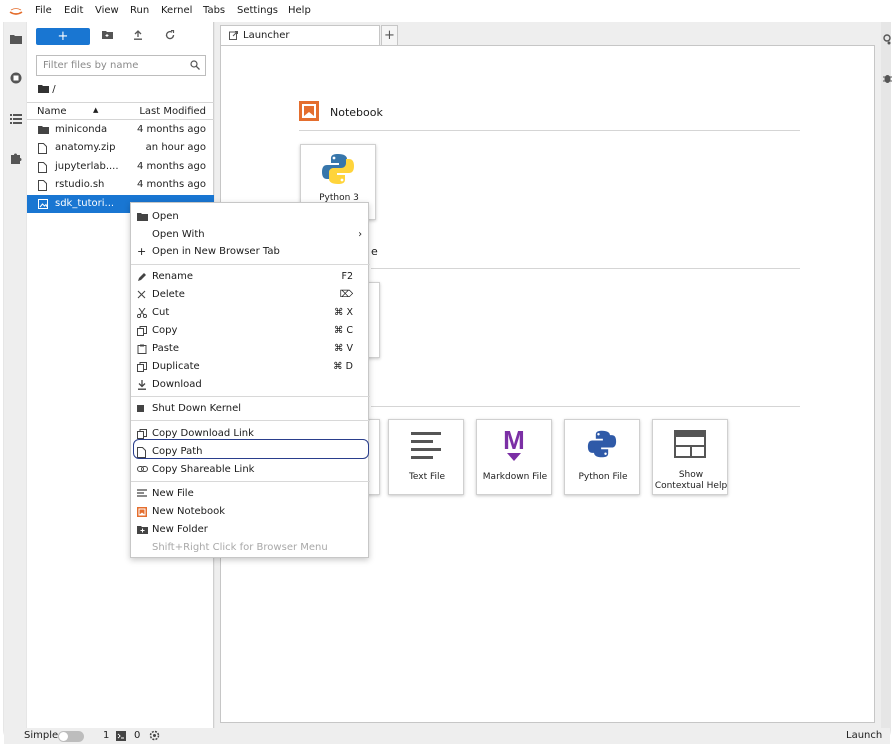 The width and height of the screenshot is (894, 754). I want to click on file-row: anatomy.zip an hour ago, so click(120, 148).